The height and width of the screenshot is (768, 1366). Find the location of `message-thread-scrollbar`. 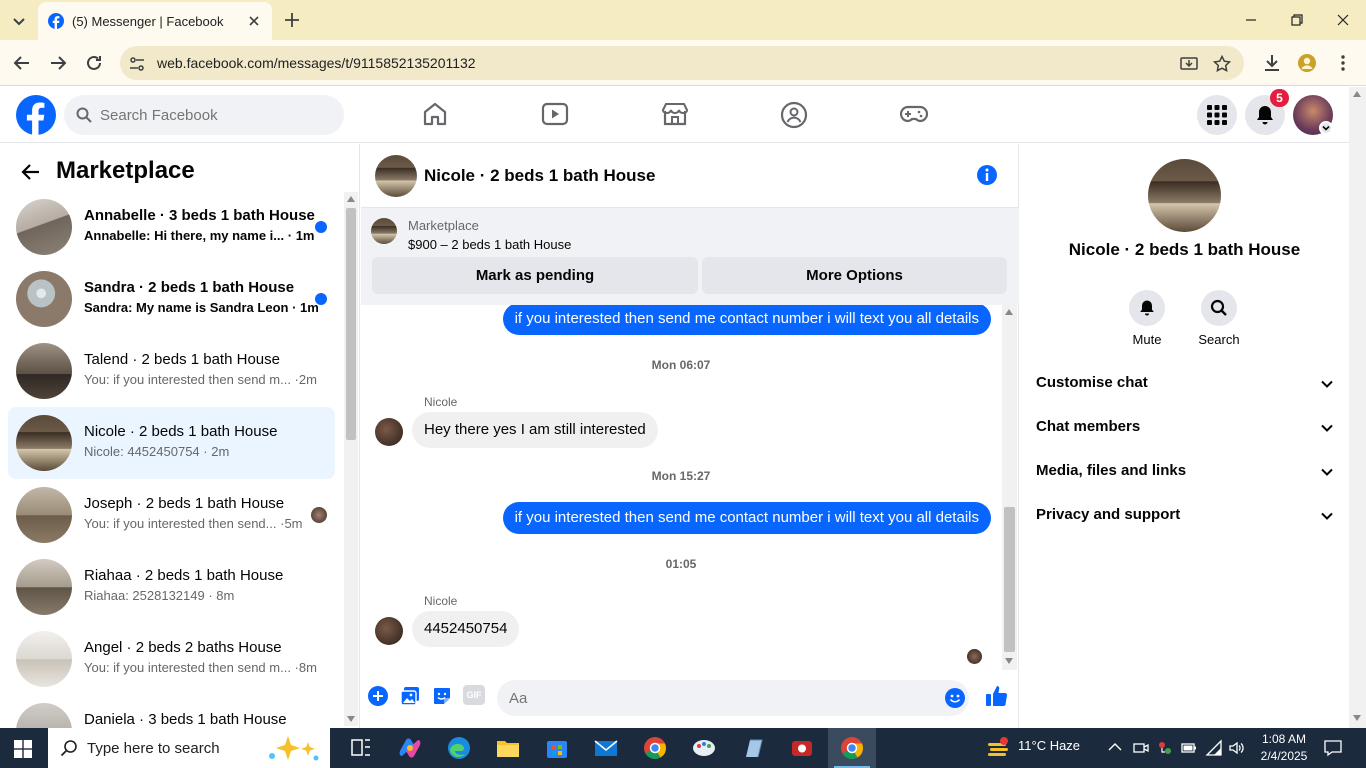

message-thread-scrollbar is located at coordinates (1009, 487).